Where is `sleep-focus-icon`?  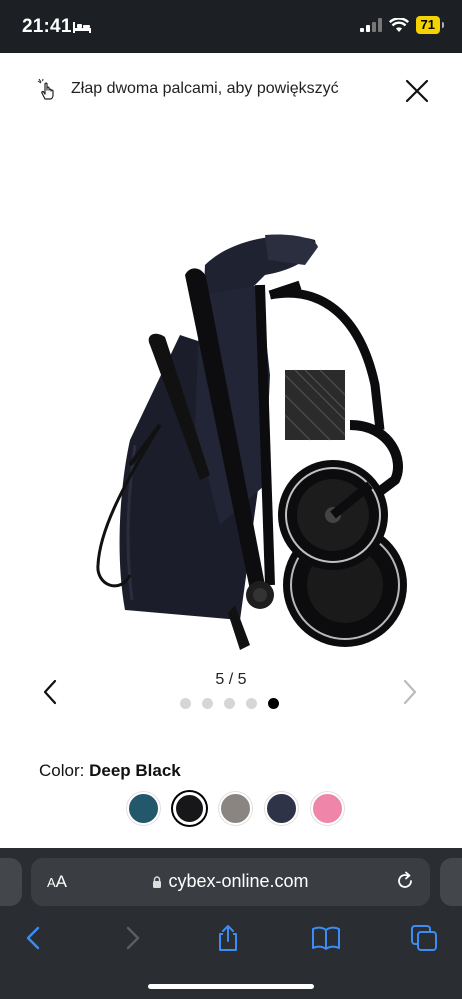 sleep-focus-icon is located at coordinates (82, 27).